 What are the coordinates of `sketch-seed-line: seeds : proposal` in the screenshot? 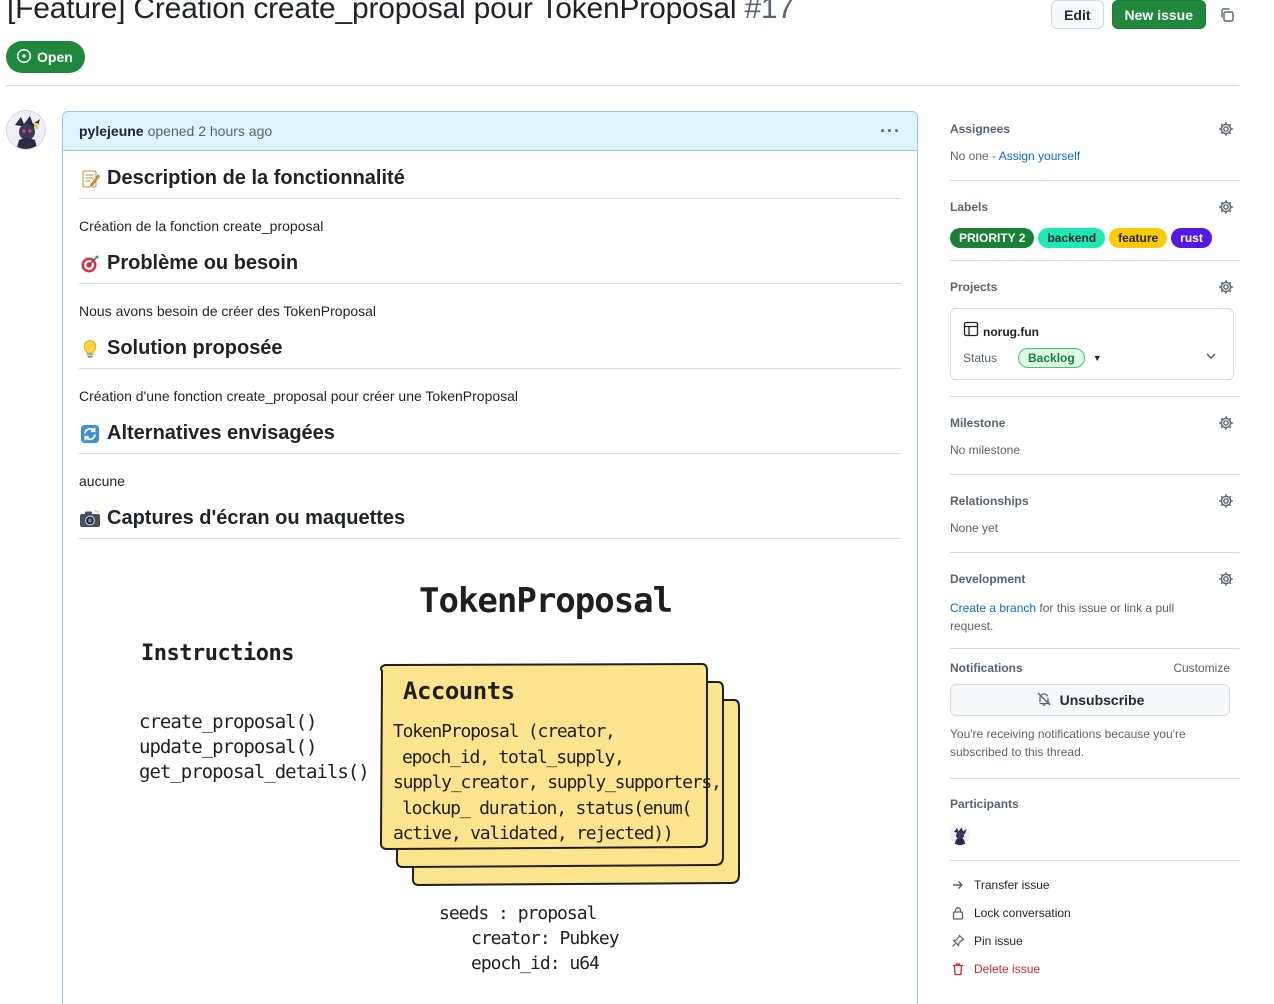 It's located at (518, 913).